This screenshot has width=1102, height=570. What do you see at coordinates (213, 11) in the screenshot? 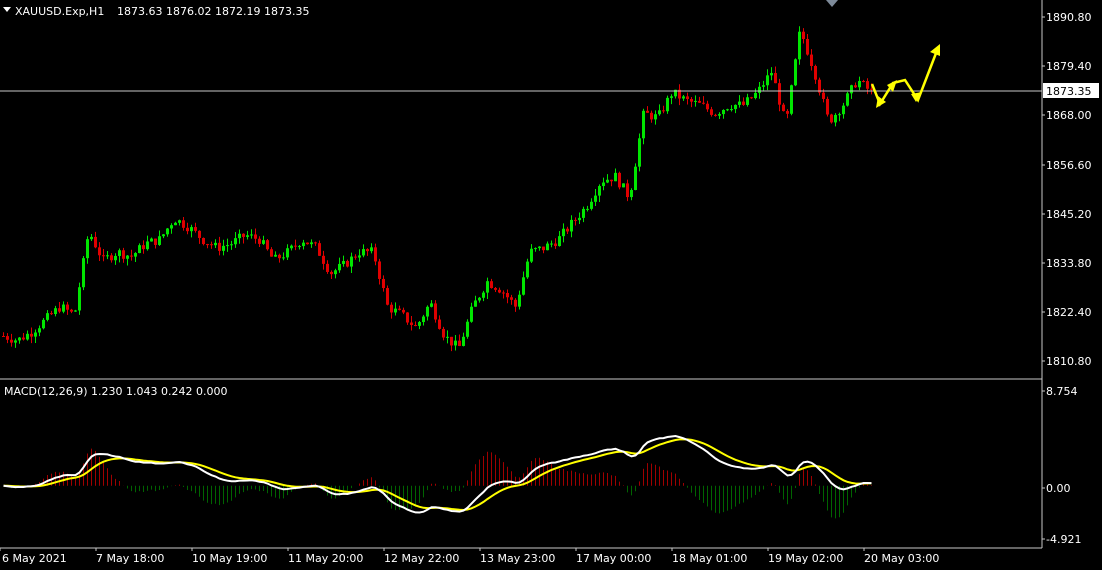
I see `ohlc-values: 1873.63 1876.02 1872.19 1873.35` at bounding box center [213, 11].